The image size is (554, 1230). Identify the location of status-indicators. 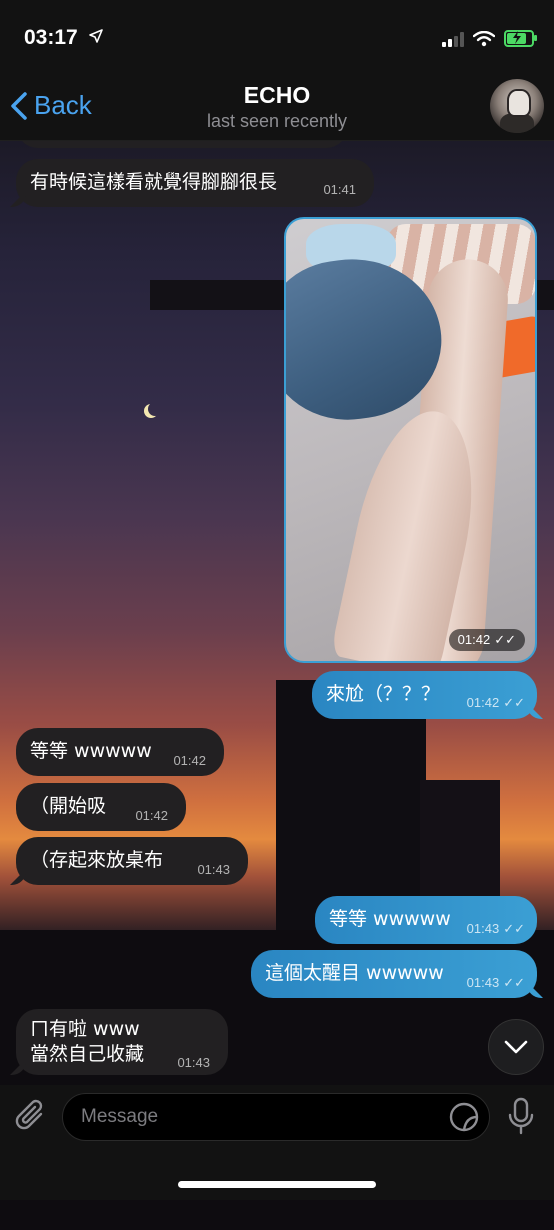
(489, 38).